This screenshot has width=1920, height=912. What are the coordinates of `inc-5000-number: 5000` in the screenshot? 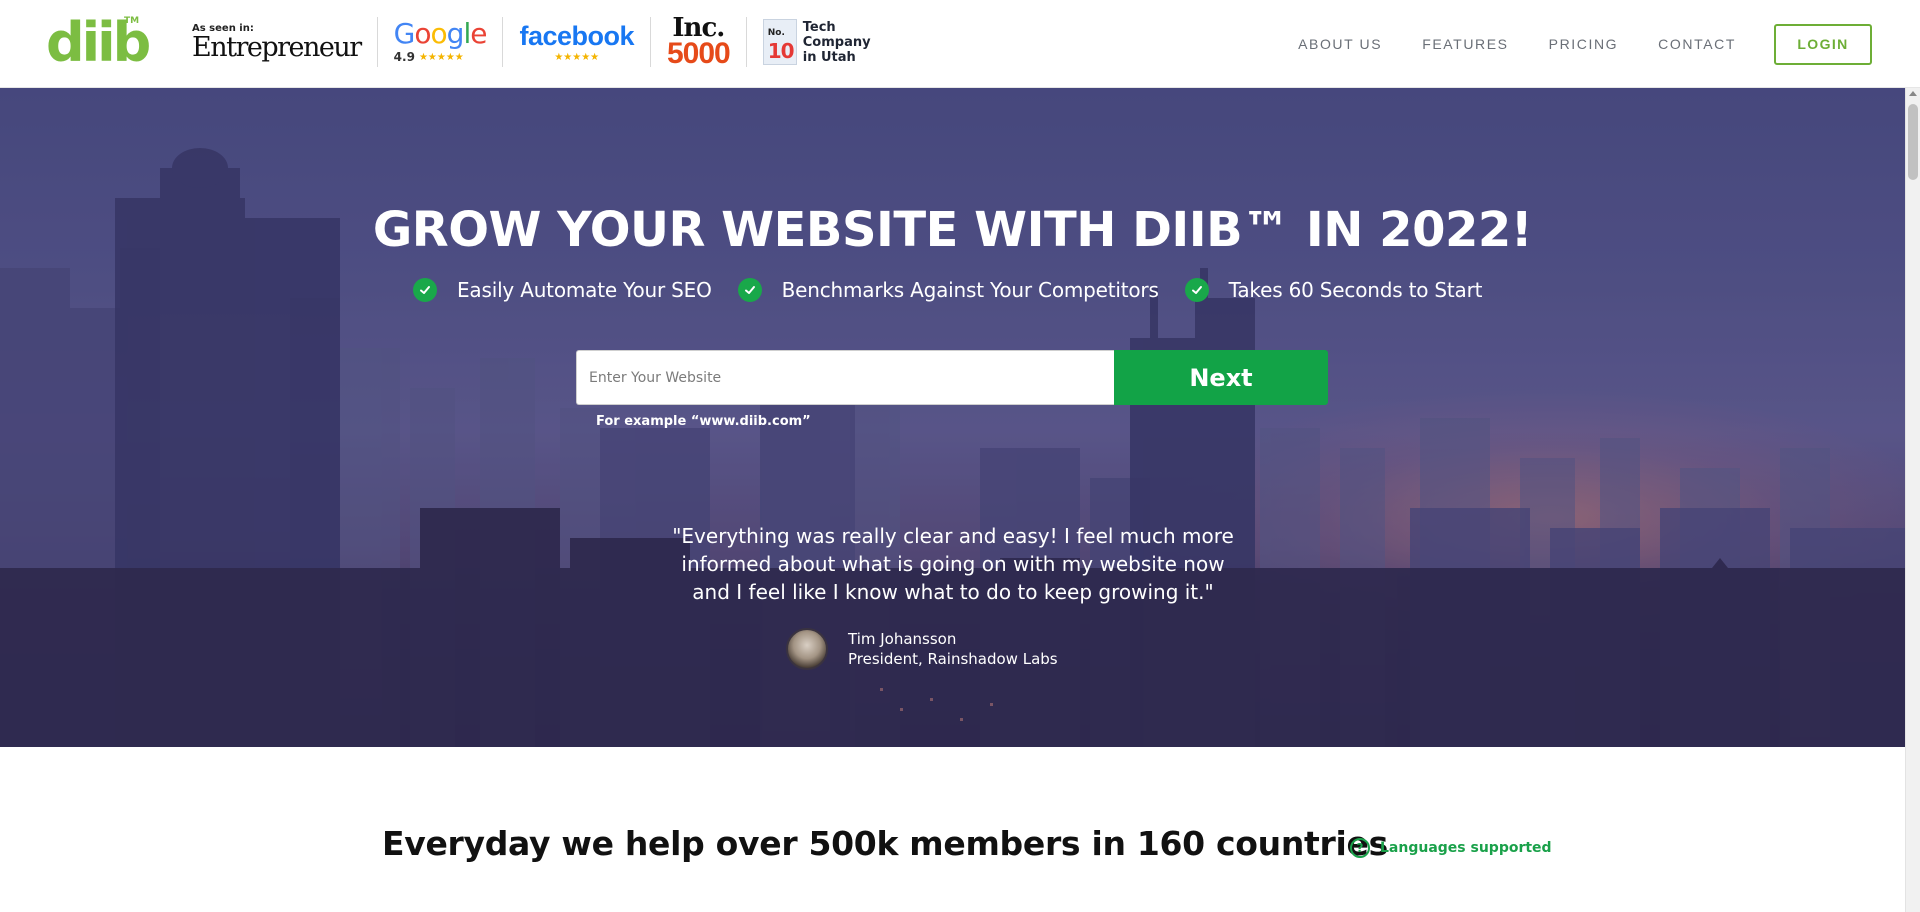 It's located at (699, 53).